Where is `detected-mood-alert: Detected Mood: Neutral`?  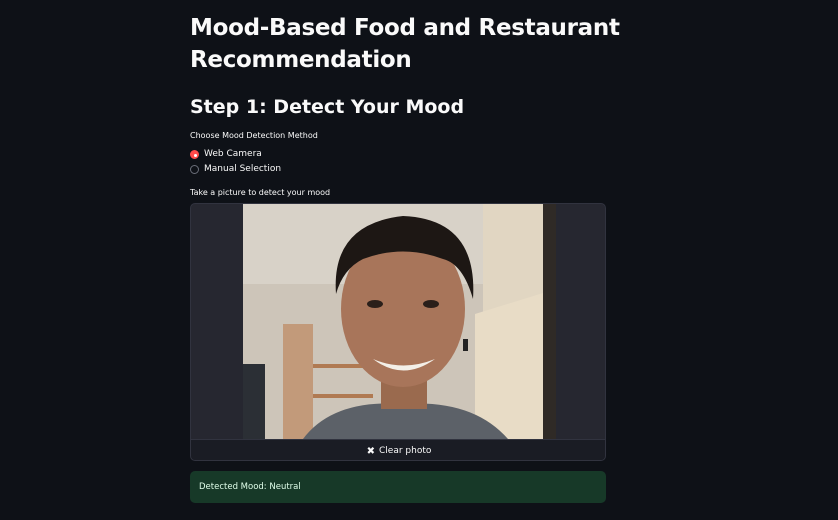 detected-mood-alert: Detected Mood: Neutral is located at coordinates (398, 487).